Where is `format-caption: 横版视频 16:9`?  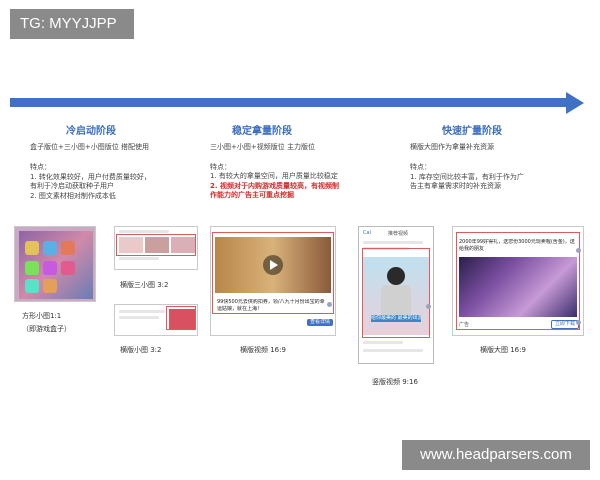 format-caption: 横版视频 16:9 is located at coordinates (263, 350).